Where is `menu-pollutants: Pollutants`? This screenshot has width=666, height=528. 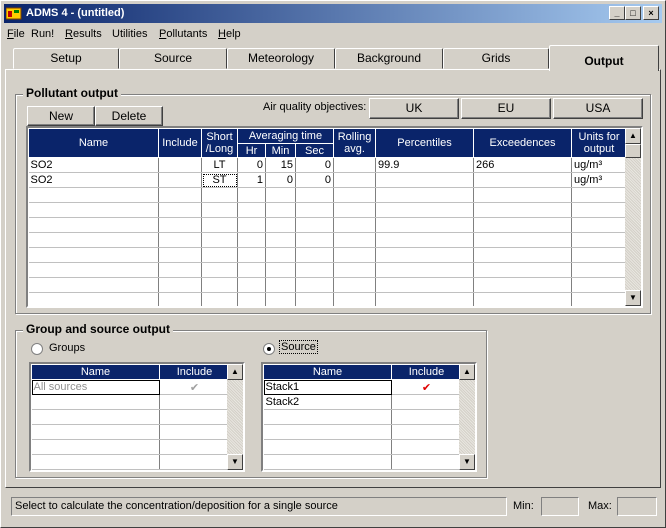
menu-pollutants: Pollutants is located at coordinates (183, 34).